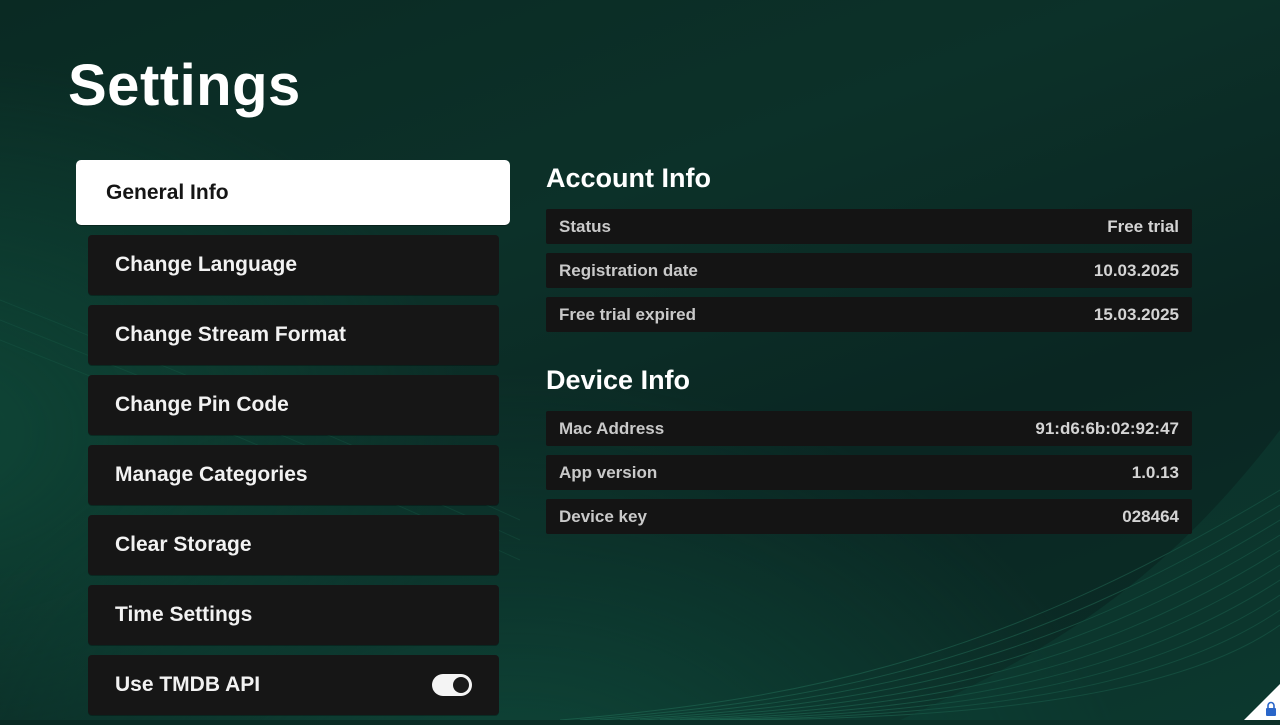  What do you see at coordinates (1262, 702) in the screenshot?
I see `lock-icon` at bounding box center [1262, 702].